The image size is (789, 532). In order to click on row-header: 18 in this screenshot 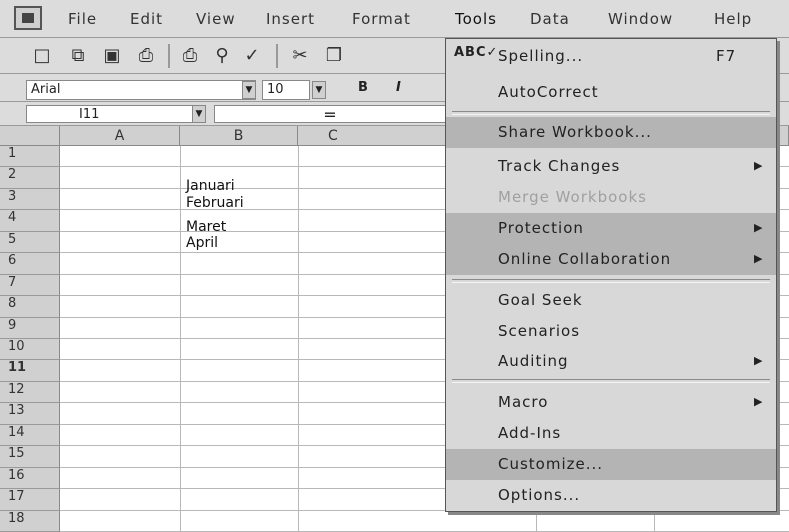, I will do `click(30, 521)`.